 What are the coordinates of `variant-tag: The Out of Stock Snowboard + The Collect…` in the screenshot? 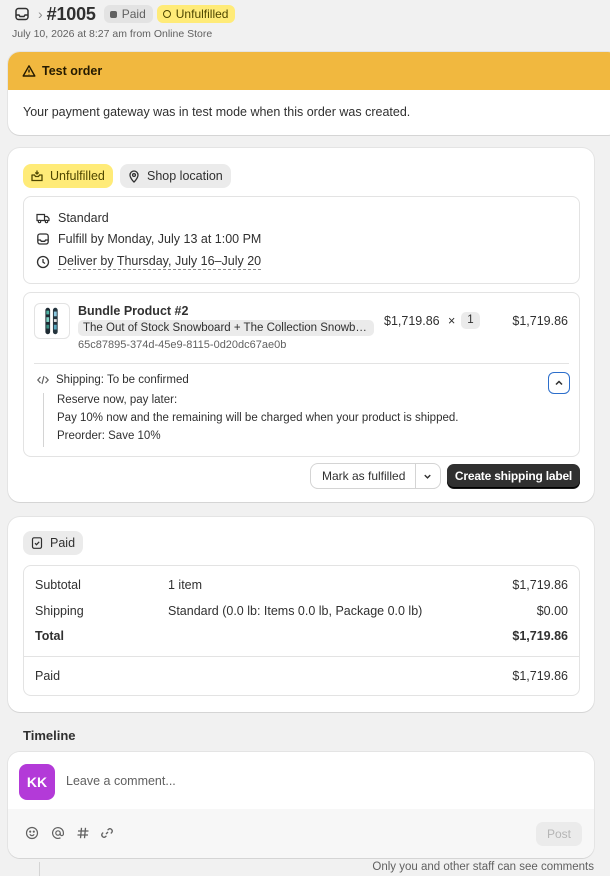 It's located at (226, 328).